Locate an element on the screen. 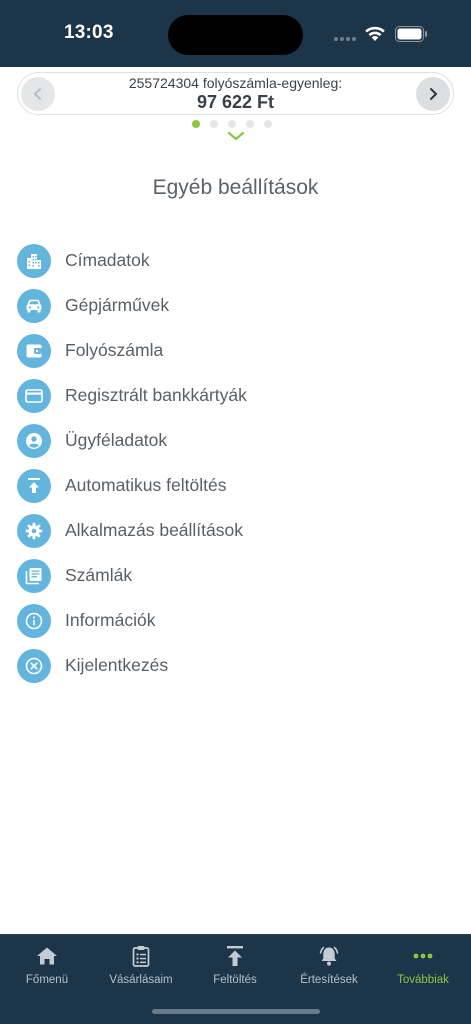  menu-item-label: Kijelentkezés is located at coordinates (117, 665).